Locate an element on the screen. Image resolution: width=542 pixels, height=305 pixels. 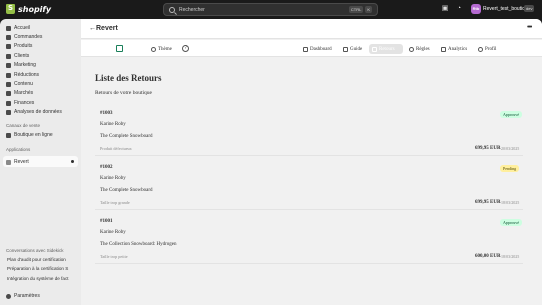
tab-retours: Retours is located at coordinates (386, 49).